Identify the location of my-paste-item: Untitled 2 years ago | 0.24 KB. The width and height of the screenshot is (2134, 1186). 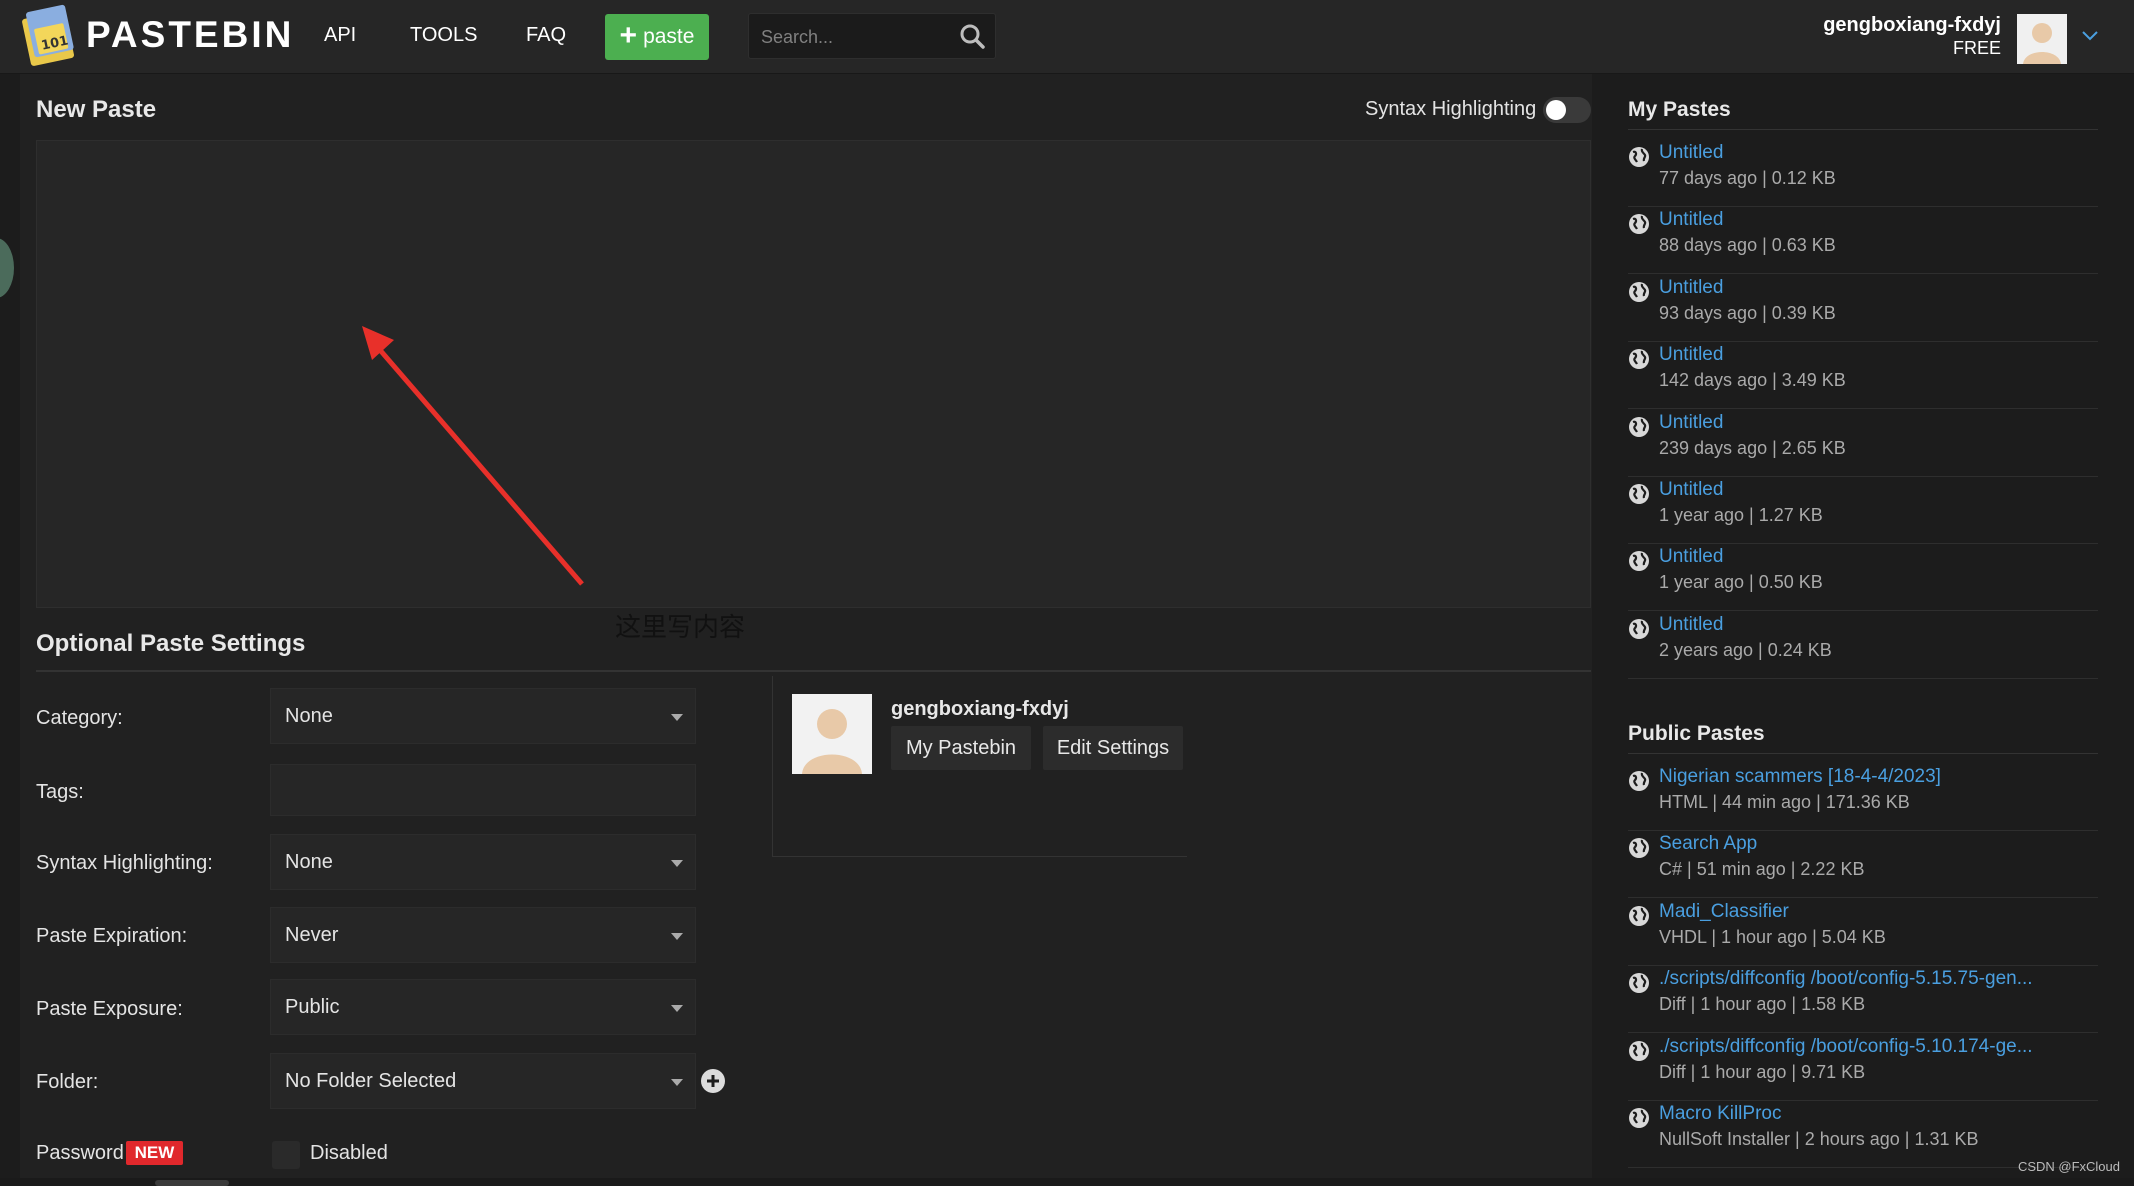
(1863, 645).